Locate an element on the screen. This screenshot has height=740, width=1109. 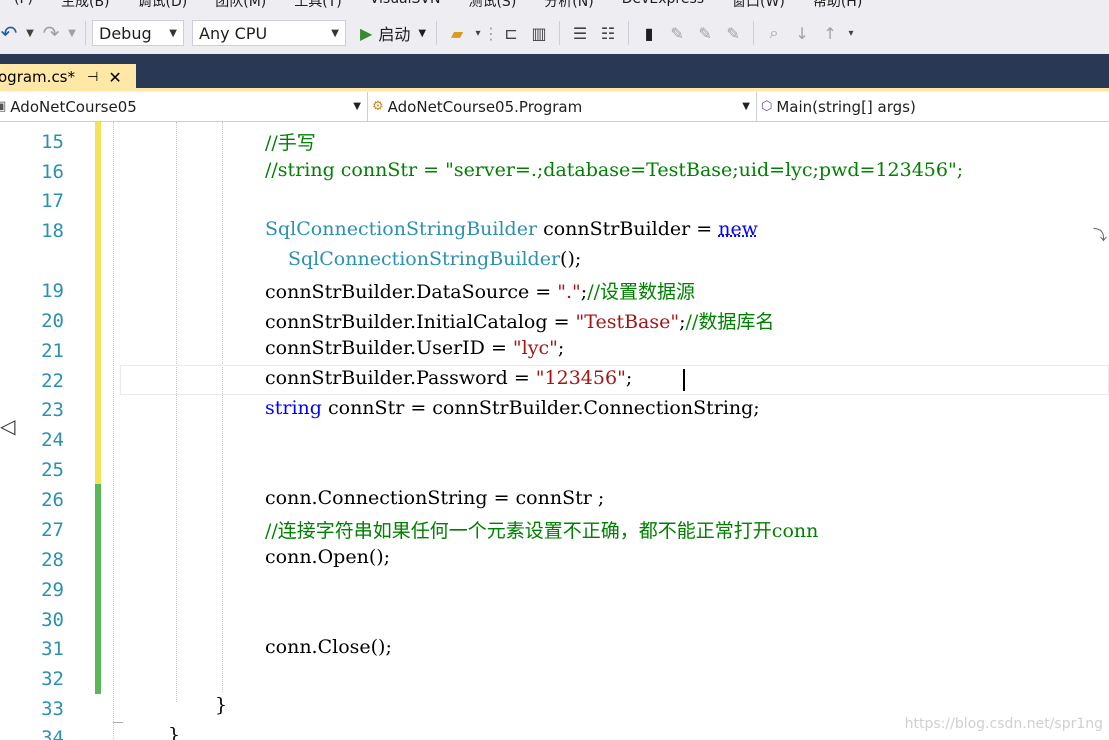
comment-icon: ☰ is located at coordinates (580, 33).